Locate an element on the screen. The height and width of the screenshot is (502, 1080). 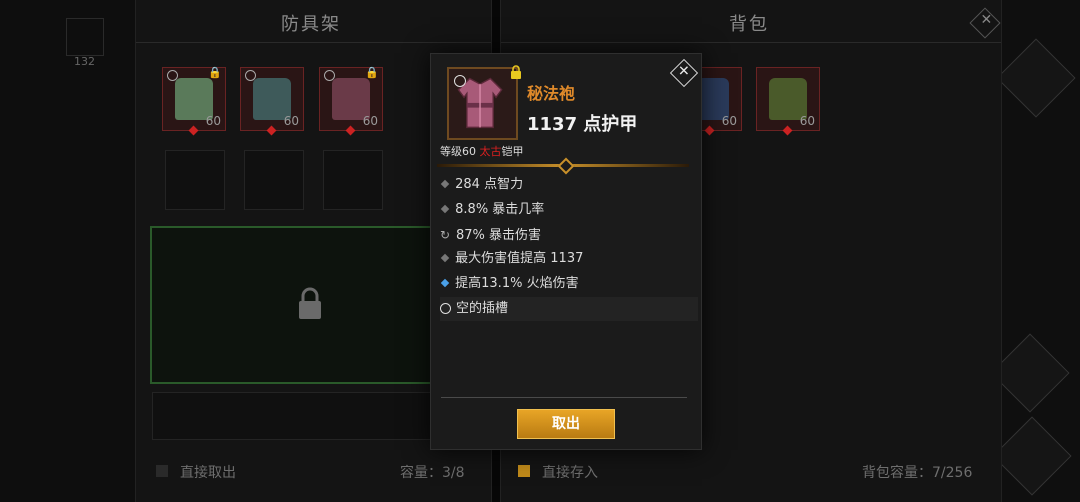
stat-text: 284 点智力 is located at coordinates (489, 184).